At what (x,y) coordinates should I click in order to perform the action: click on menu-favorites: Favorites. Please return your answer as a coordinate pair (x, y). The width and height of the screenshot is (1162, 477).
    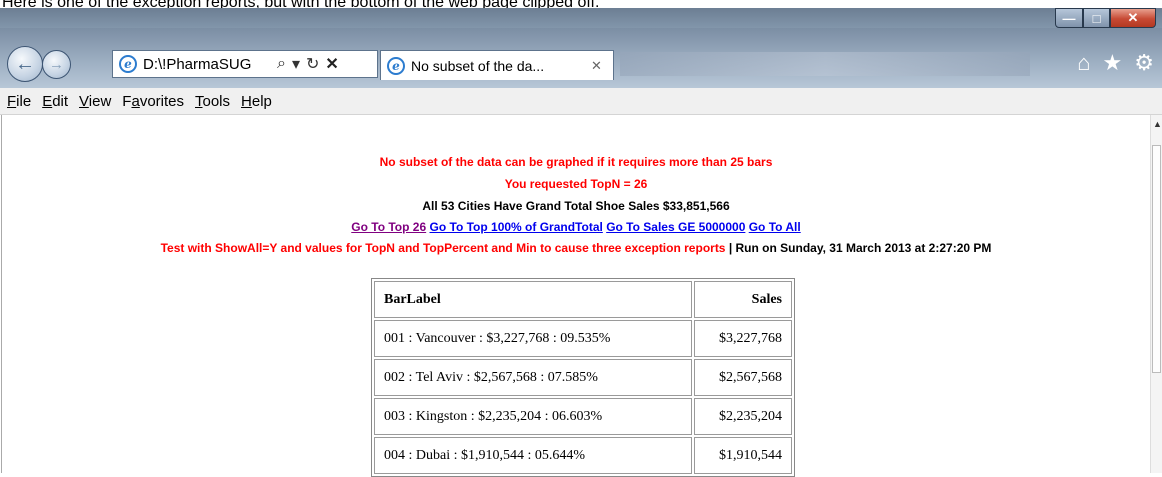
    Looking at the image, I should click on (153, 101).